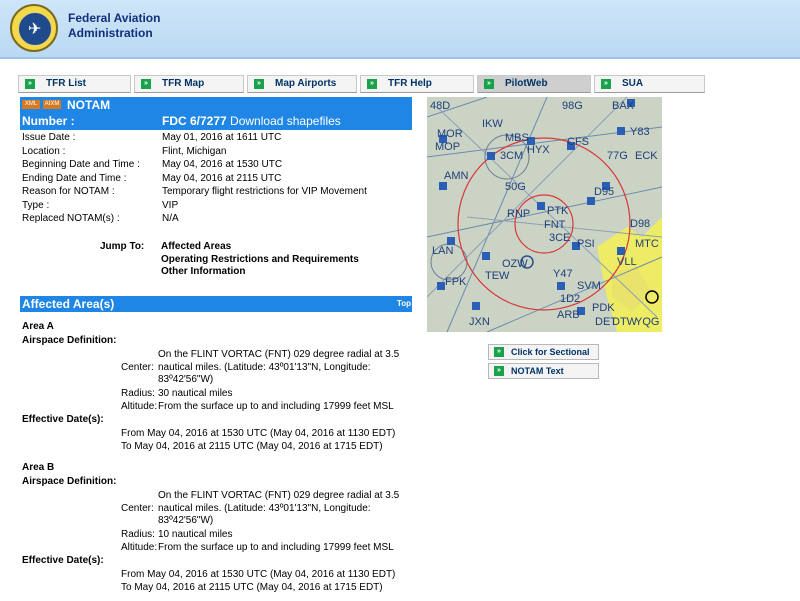 Image resolution: width=800 pixels, height=601 pixels. I want to click on button-label: Click for Sectional, so click(550, 352).